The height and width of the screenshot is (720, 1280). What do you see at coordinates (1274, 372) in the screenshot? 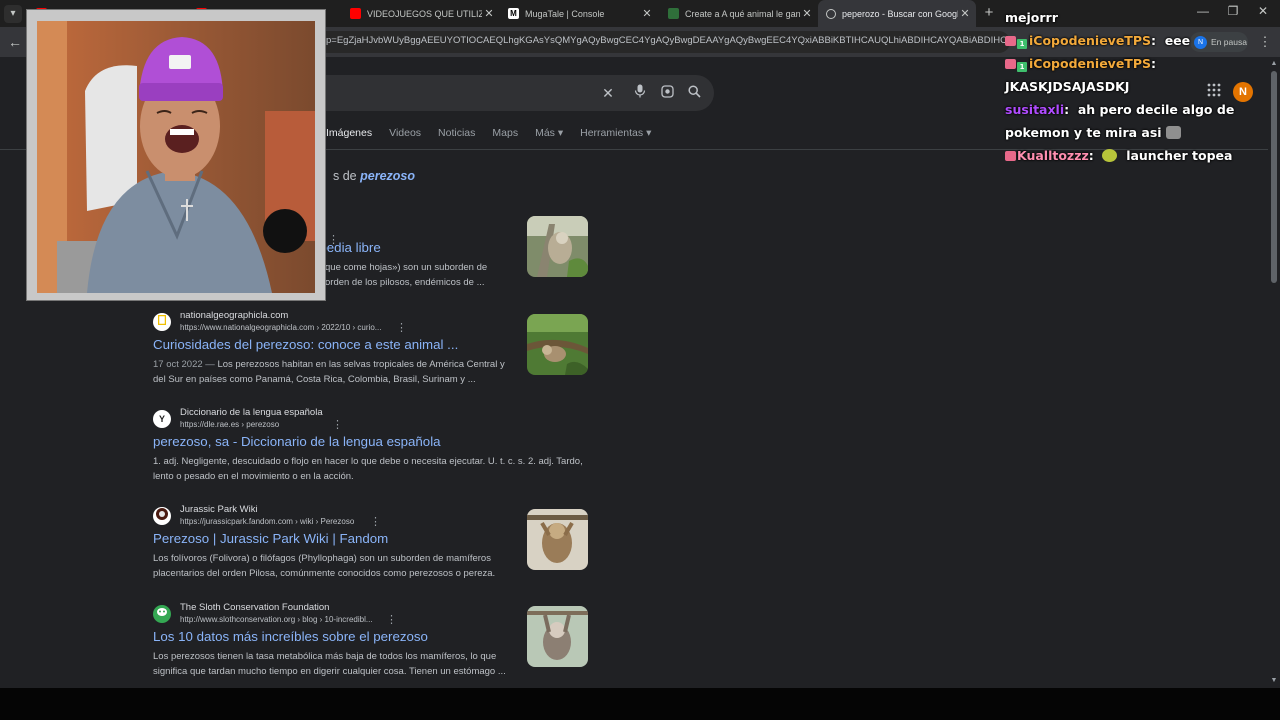
I see `page-scrollbar: ▲ ▼` at bounding box center [1274, 372].